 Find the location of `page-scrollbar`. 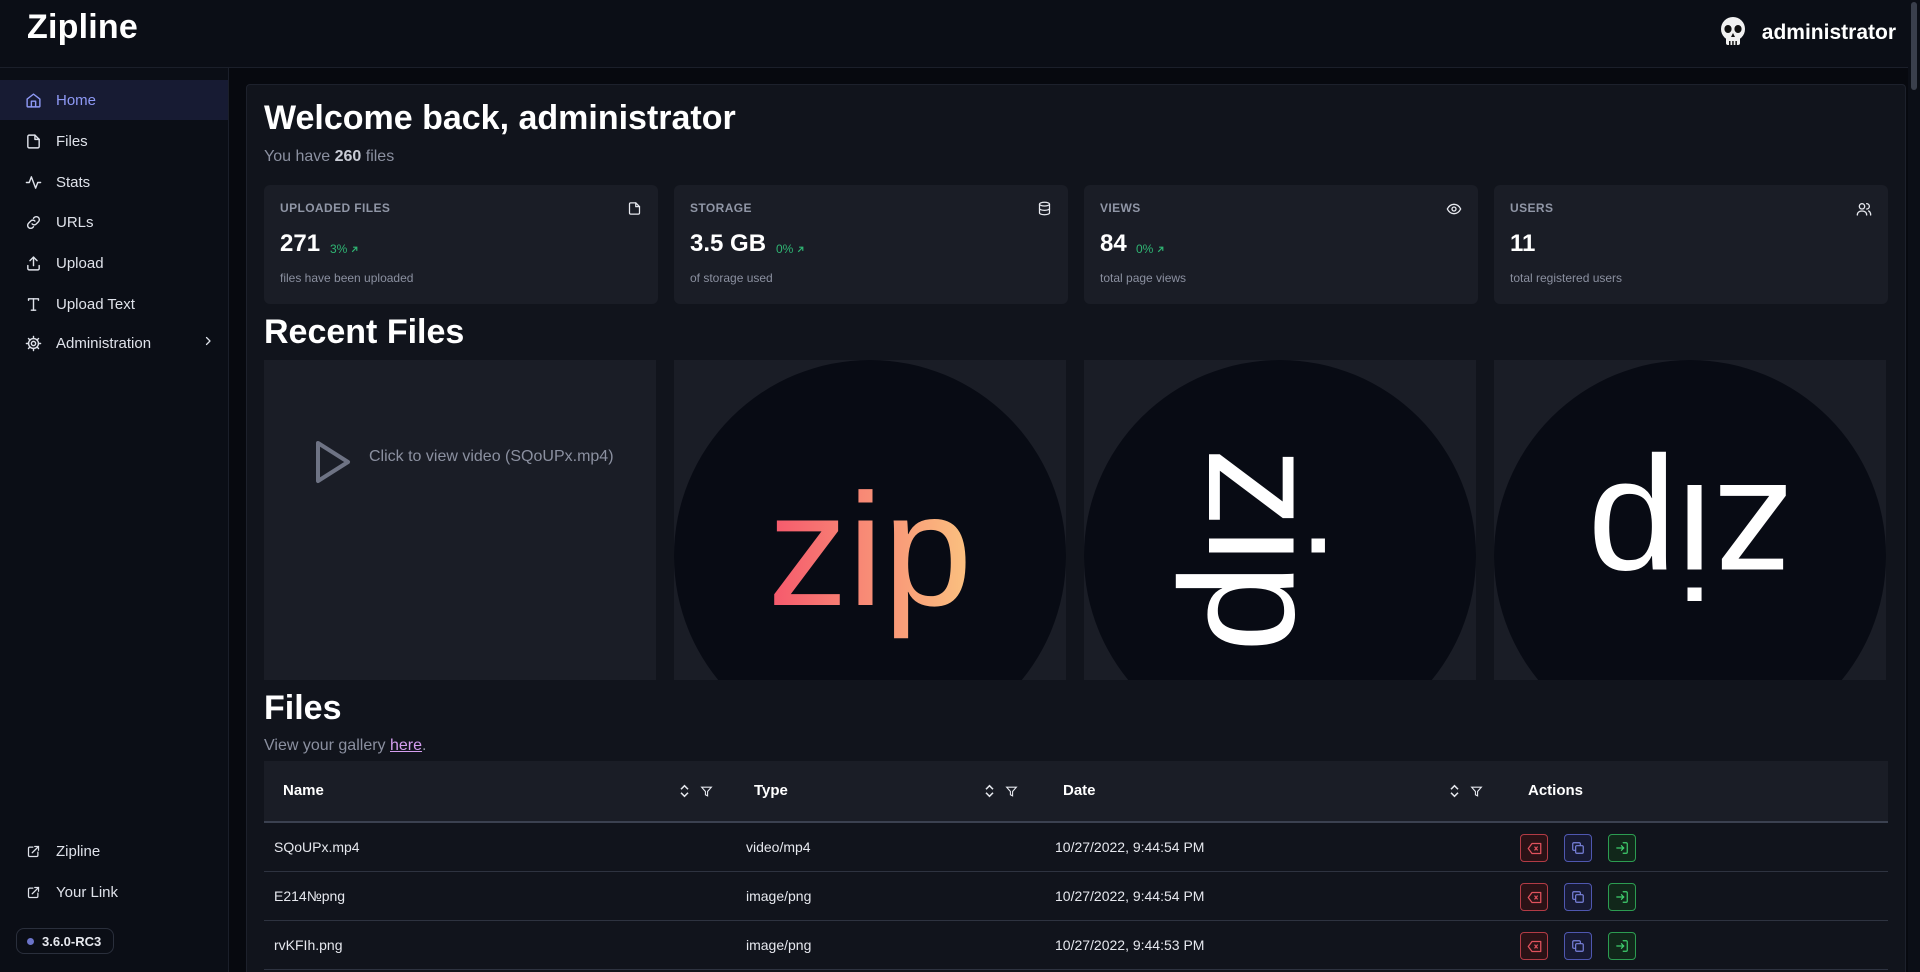

page-scrollbar is located at coordinates (1914, 486).